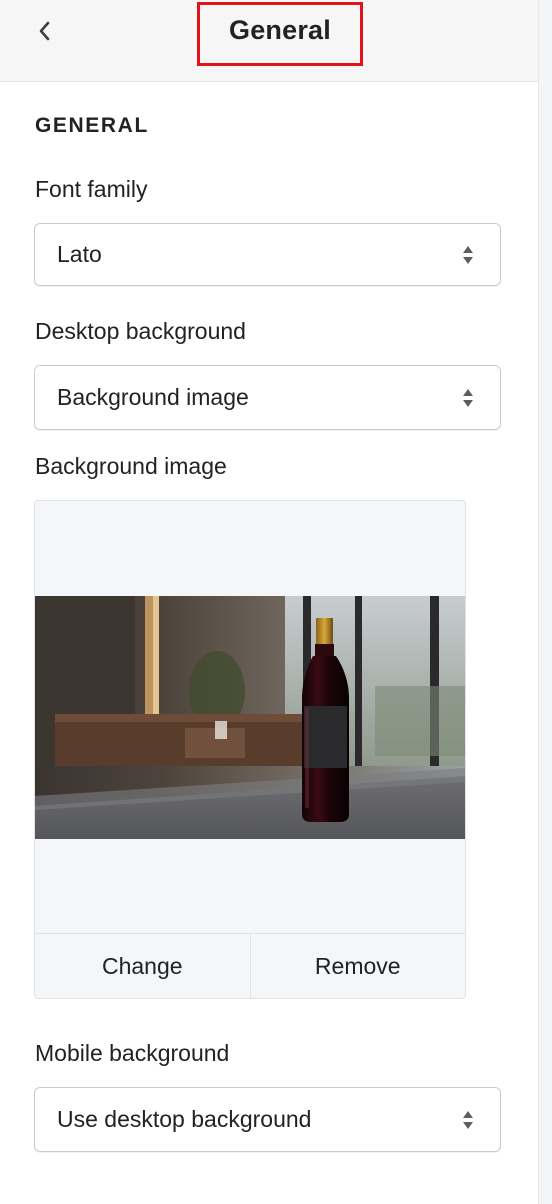 The height and width of the screenshot is (1204, 552). I want to click on page-title: General, so click(280, 29).